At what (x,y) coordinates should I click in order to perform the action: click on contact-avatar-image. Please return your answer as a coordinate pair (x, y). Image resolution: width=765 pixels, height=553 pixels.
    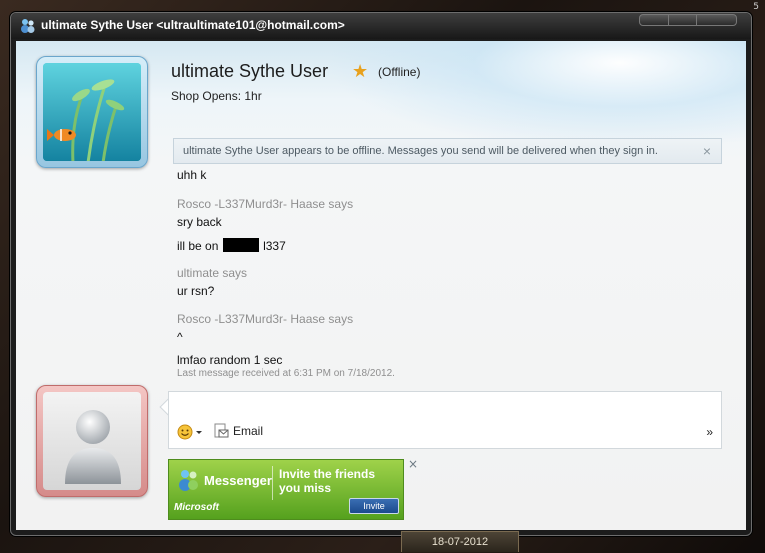
    Looking at the image, I should click on (92, 112).